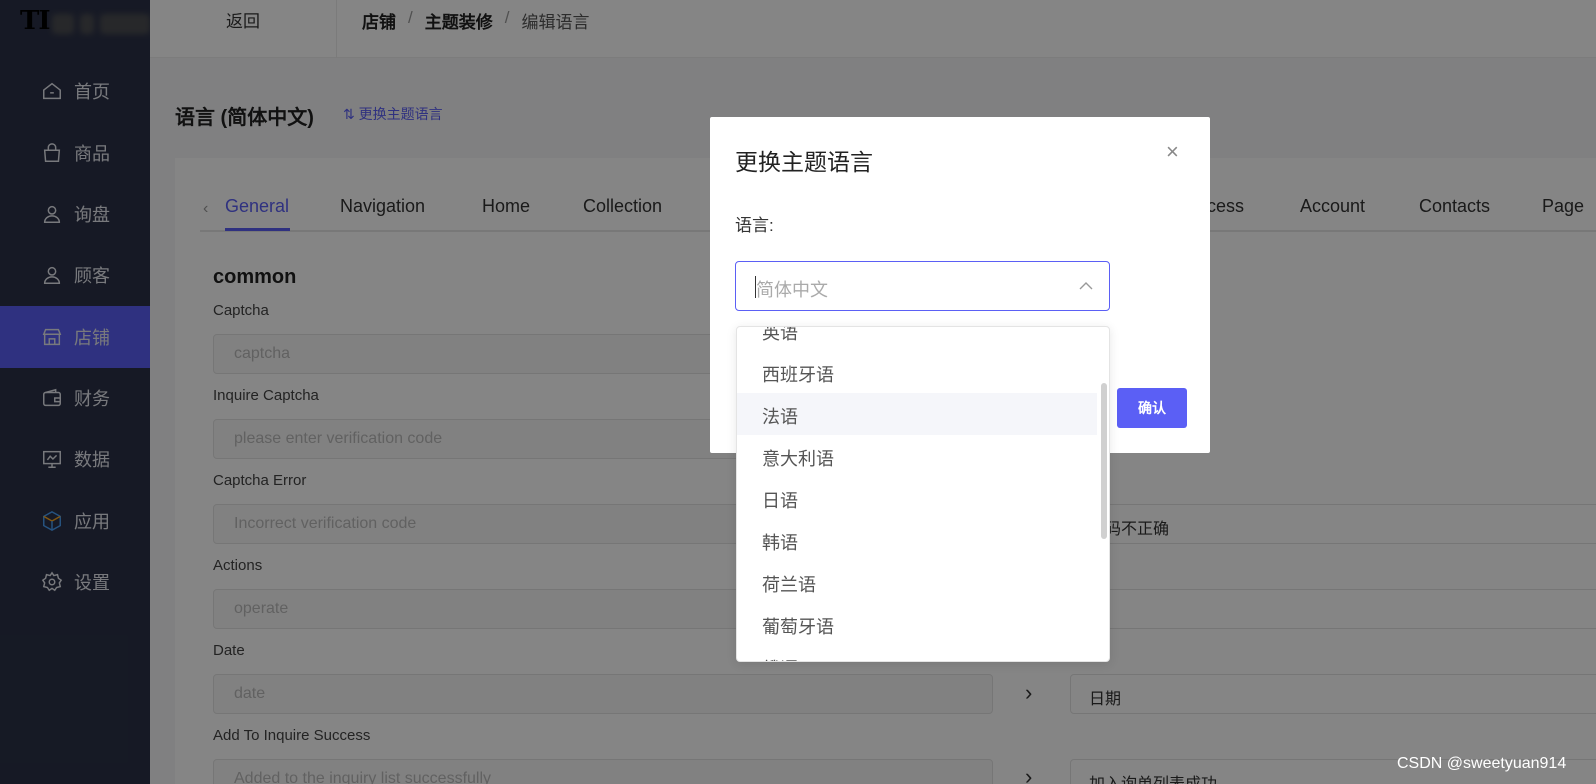  What do you see at coordinates (917, 624) in the screenshot?
I see `option-portuguese: 葡萄牙语` at bounding box center [917, 624].